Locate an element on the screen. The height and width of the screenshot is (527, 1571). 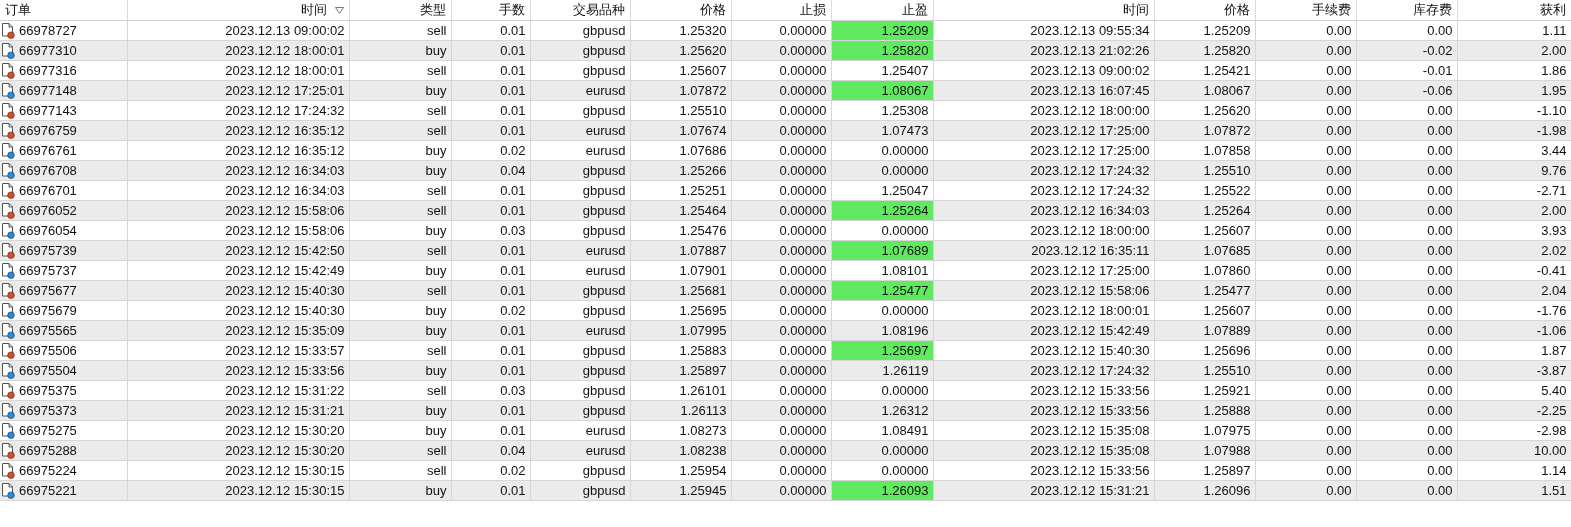
order-number: 66975288 is located at coordinates (48, 450).